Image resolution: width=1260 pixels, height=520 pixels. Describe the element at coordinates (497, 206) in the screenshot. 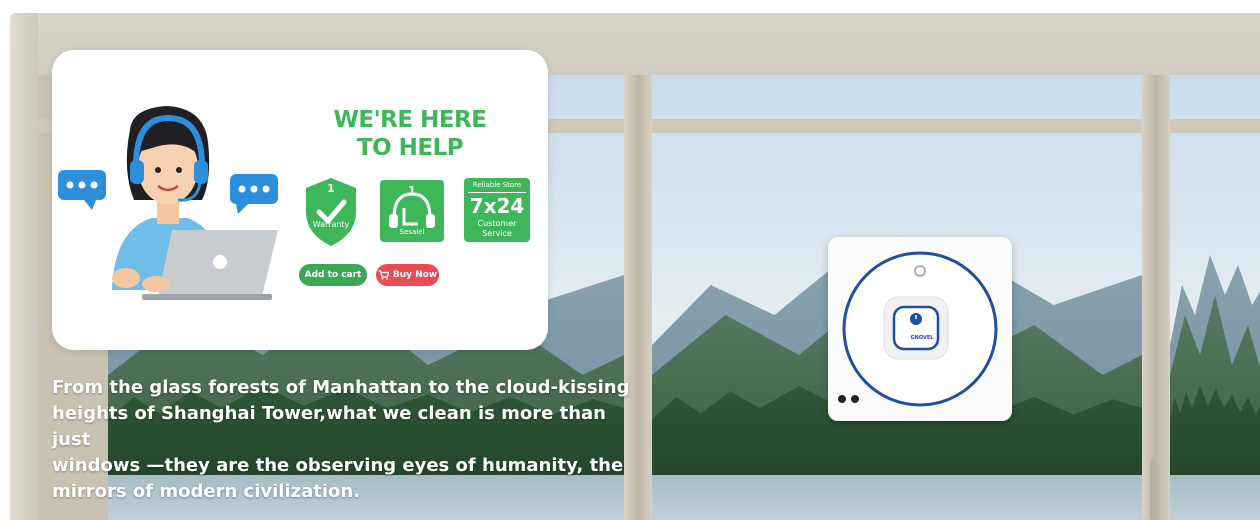

I see `badge-big-text: 7x24` at that location.